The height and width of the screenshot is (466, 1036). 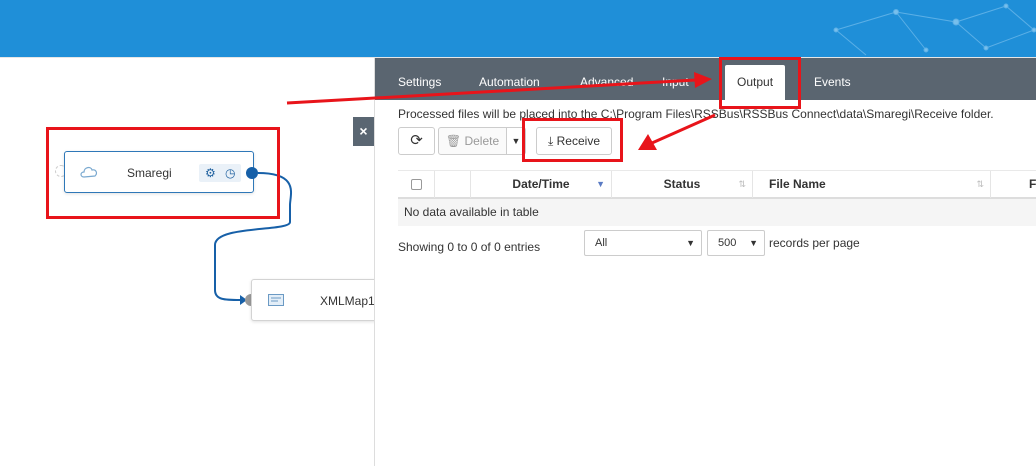 I want to click on sort-desc-icon: ▼, so click(x=600, y=184).